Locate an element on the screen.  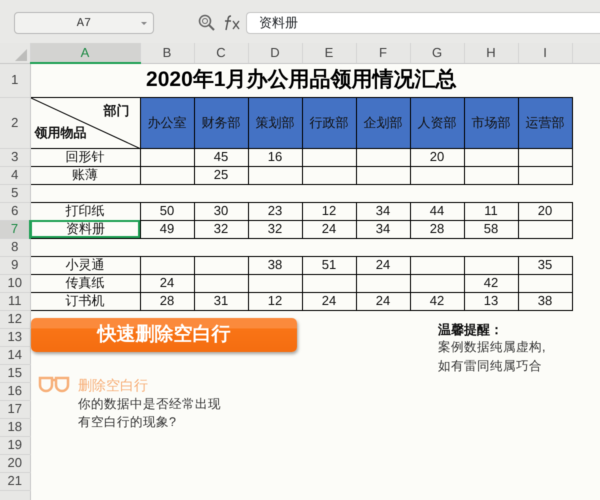
table-cell: 账薄 is located at coordinates (85, 175).